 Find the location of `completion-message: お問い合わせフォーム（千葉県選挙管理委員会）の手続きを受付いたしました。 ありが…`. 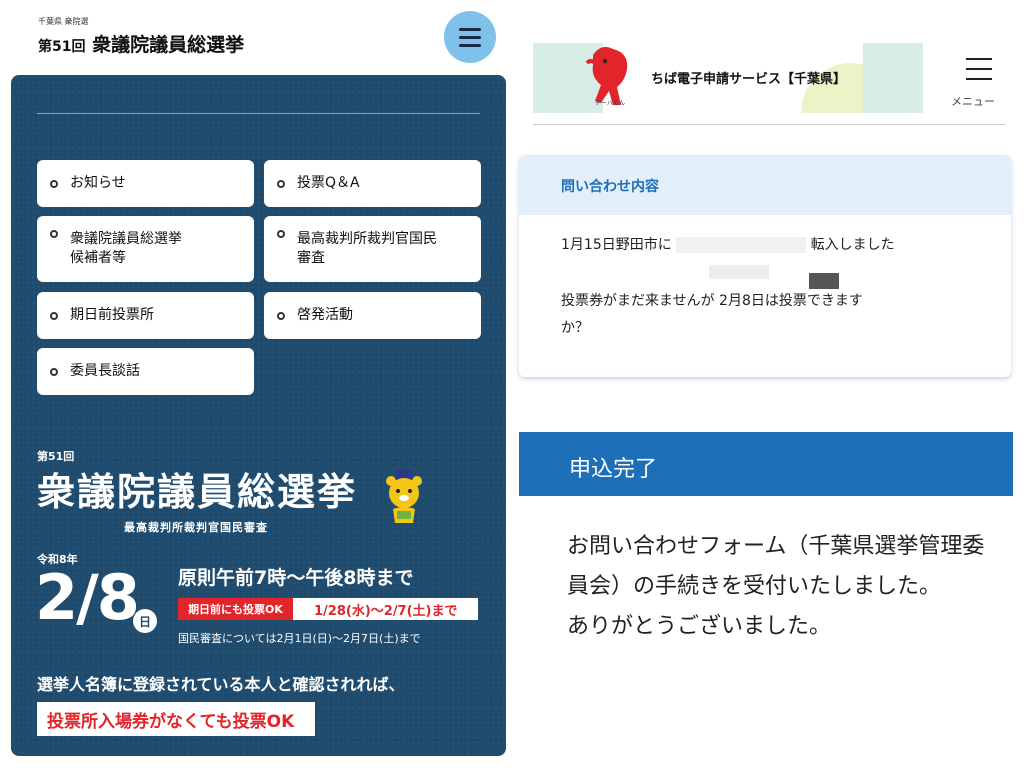

completion-message: お問い合わせフォーム（千葉県選挙管理委員会）の手続きを受付いたしました。 ありが… is located at coordinates (776, 586).